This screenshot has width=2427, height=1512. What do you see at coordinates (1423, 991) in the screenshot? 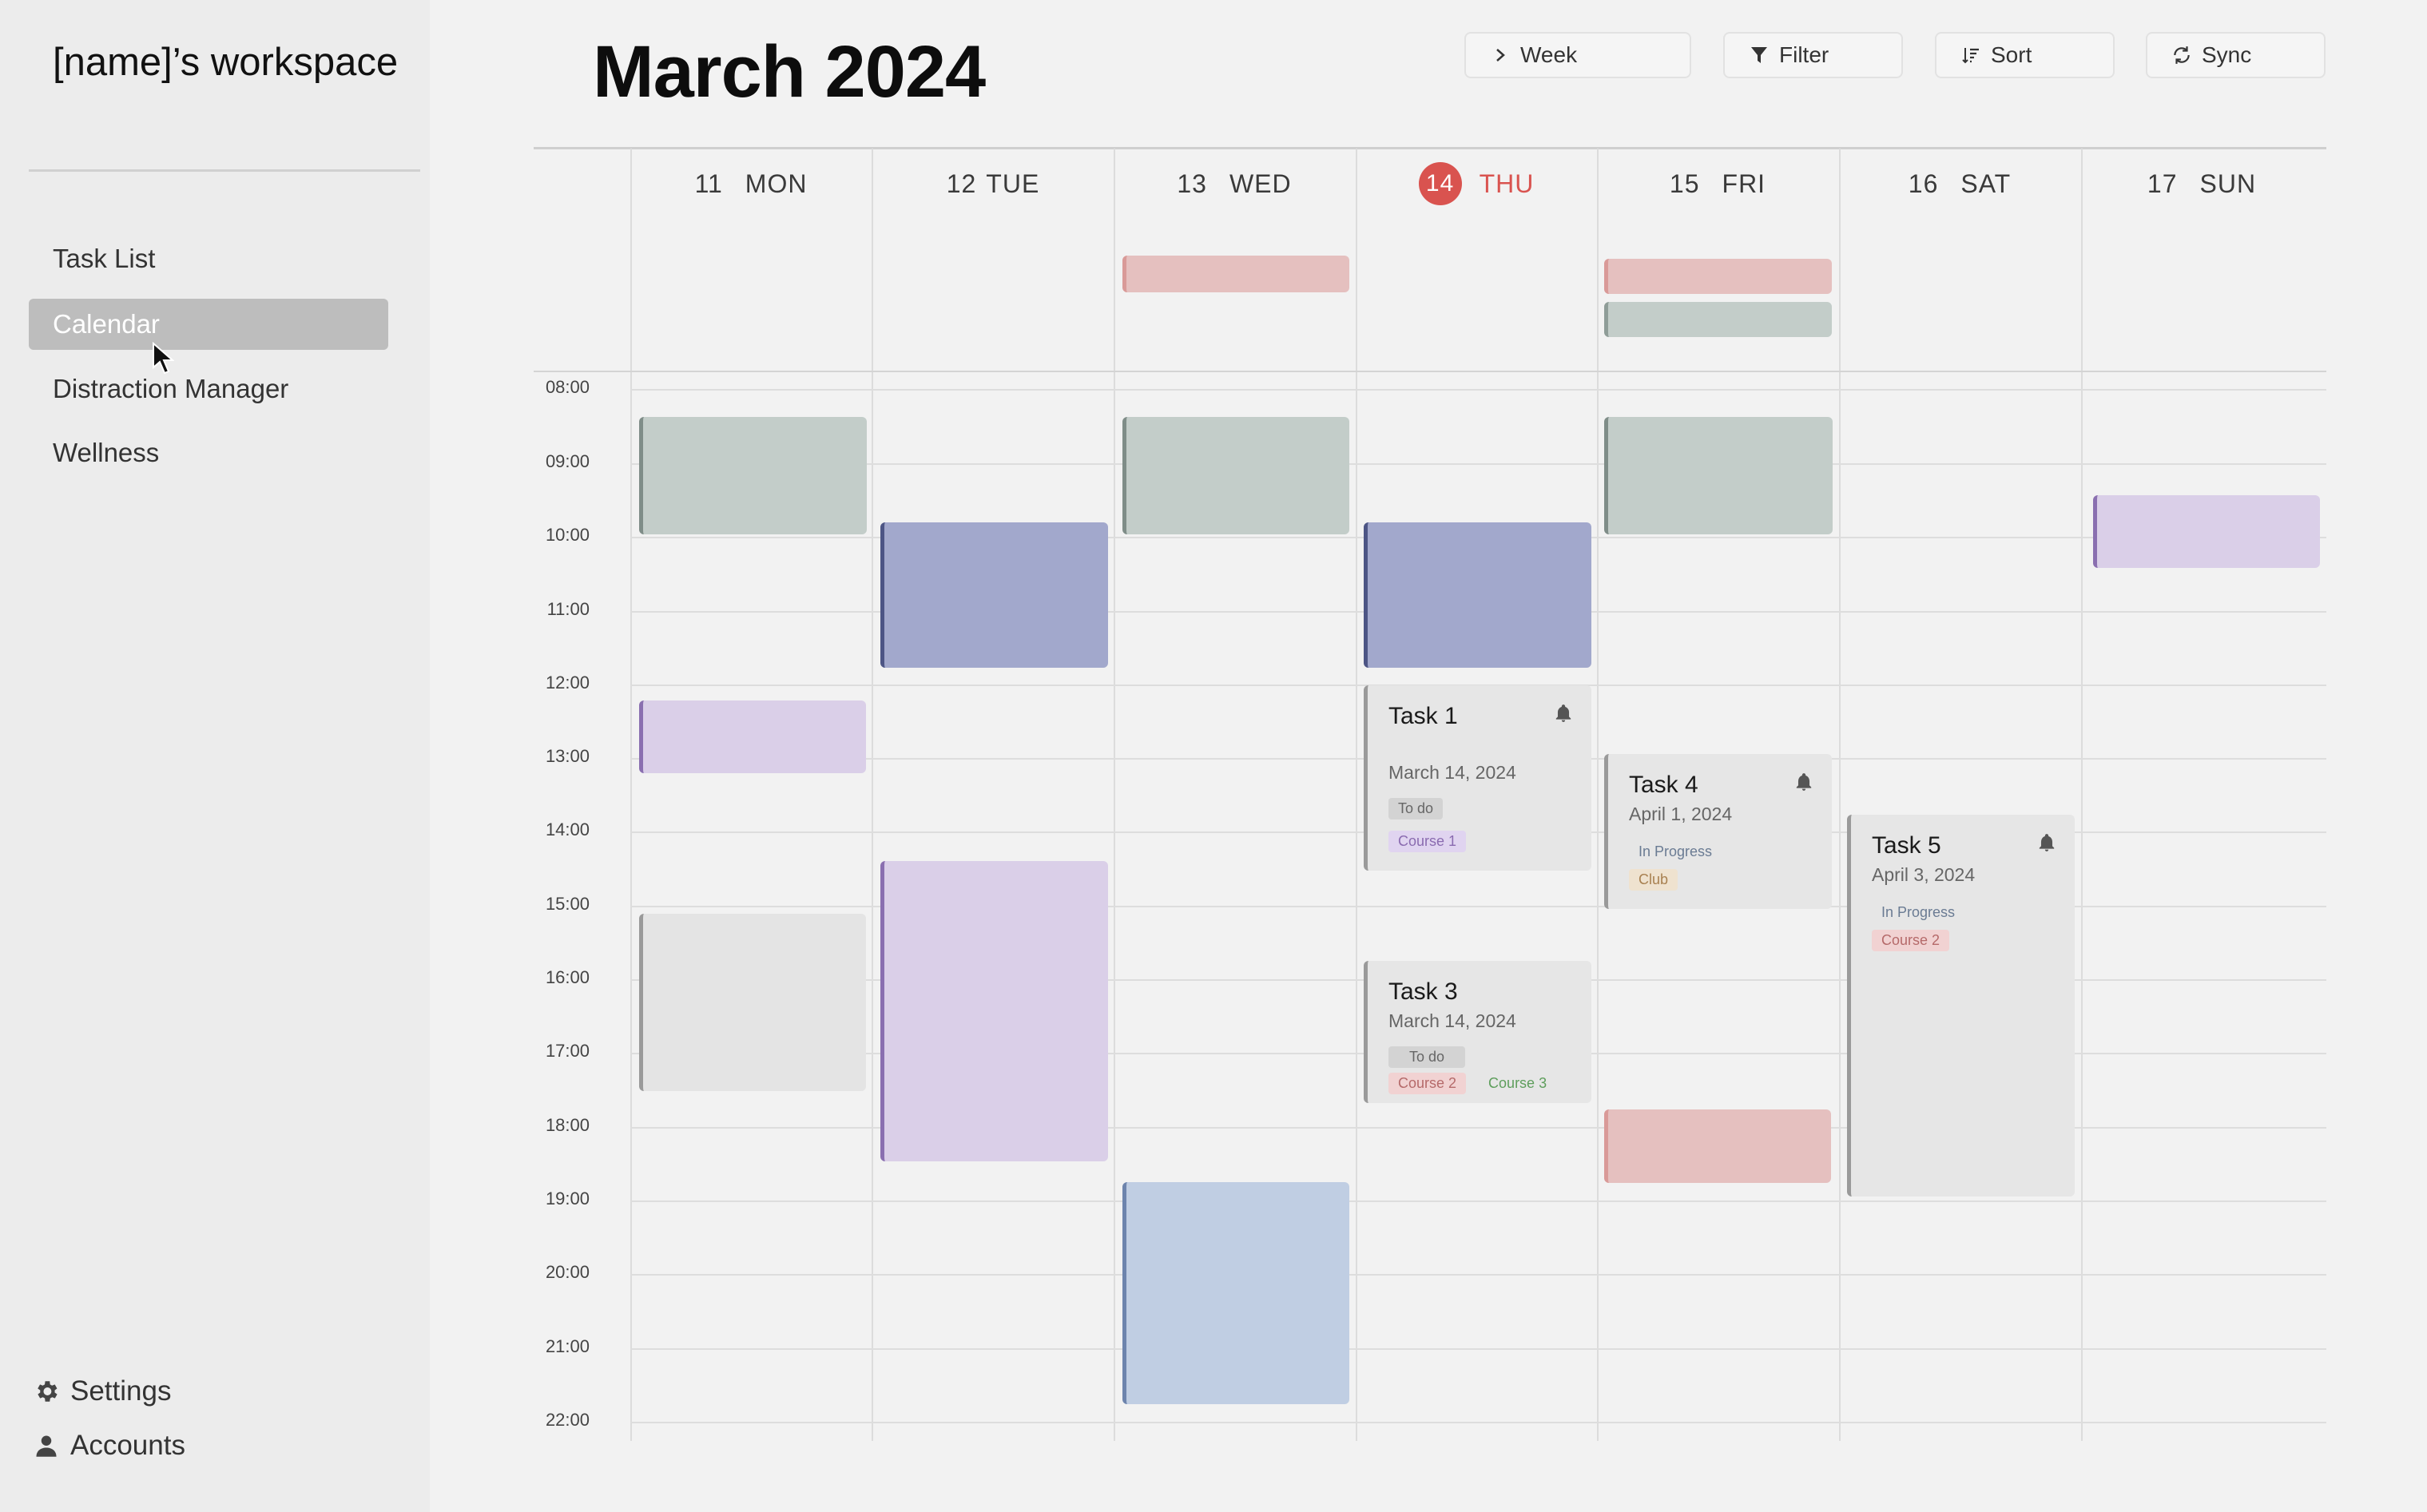
I see `task-title: Task 3` at bounding box center [1423, 991].